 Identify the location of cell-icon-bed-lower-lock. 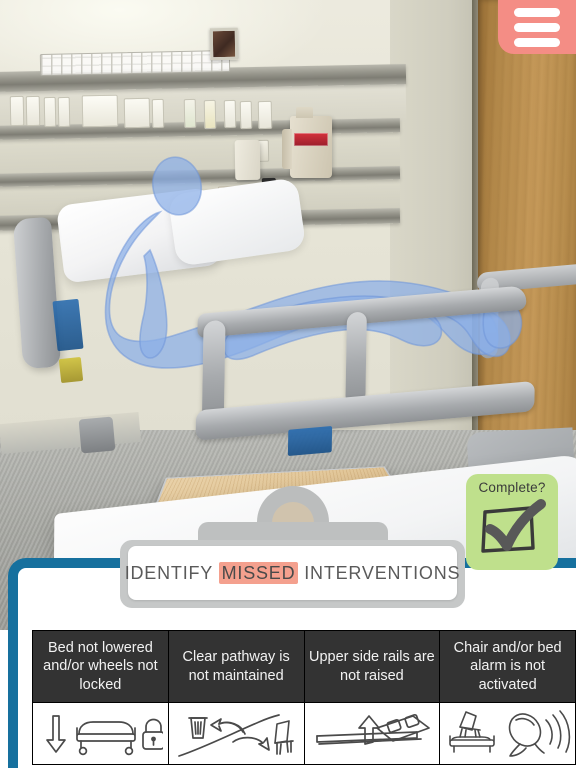
(100, 733).